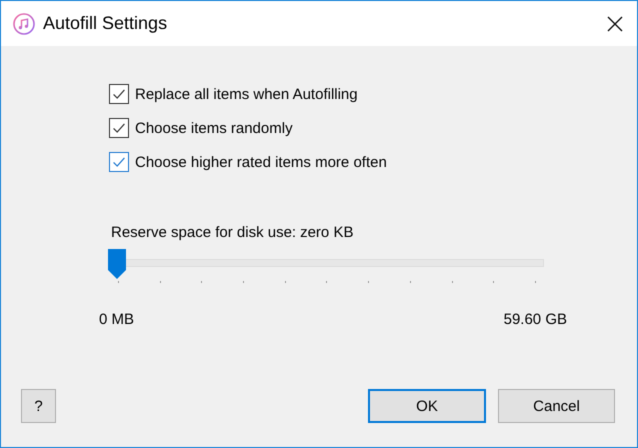 Image resolution: width=638 pixels, height=448 pixels. Describe the element at coordinates (535, 319) in the screenshot. I see `max-label: 59.60 GB` at that location.